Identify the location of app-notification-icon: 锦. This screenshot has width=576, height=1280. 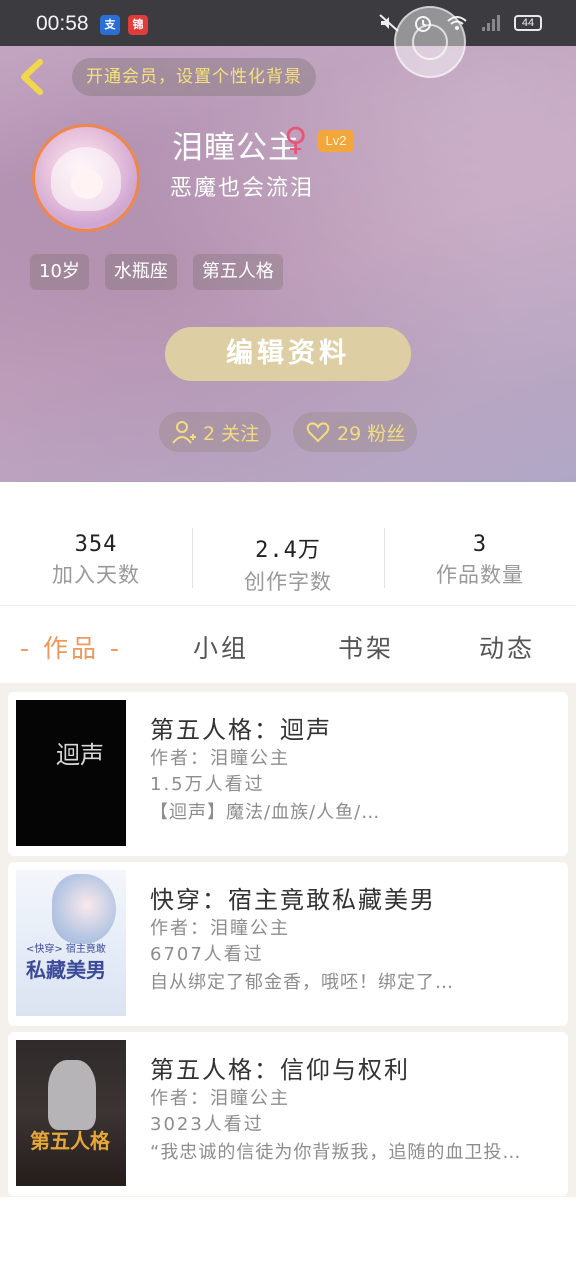
(138, 25).